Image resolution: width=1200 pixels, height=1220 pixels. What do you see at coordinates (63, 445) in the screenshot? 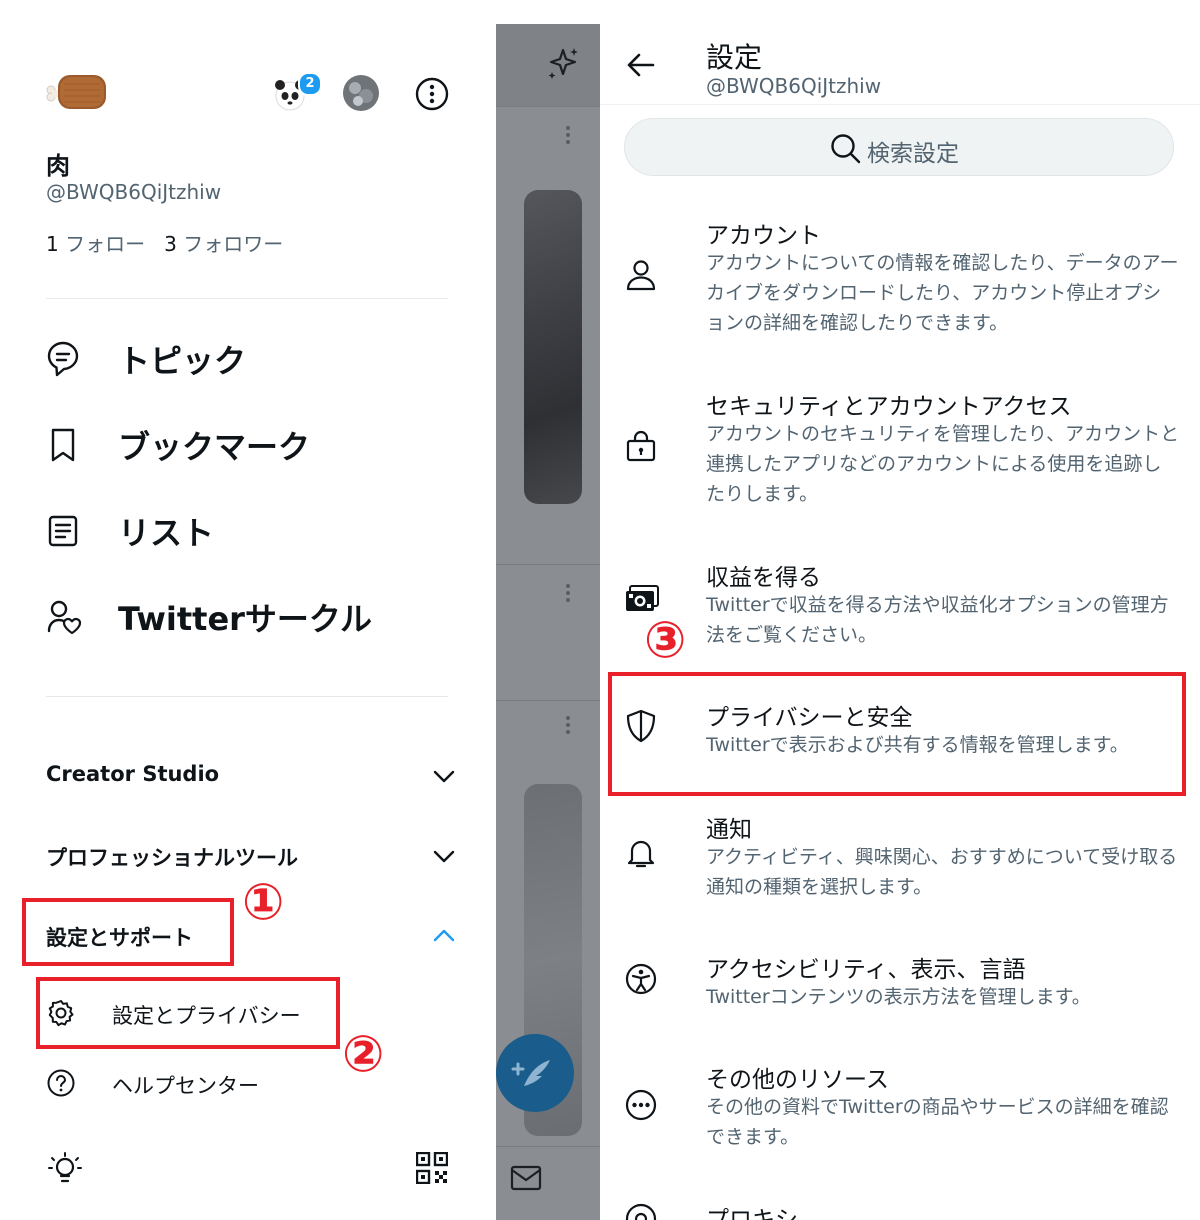
I see `bookmark-icon` at bounding box center [63, 445].